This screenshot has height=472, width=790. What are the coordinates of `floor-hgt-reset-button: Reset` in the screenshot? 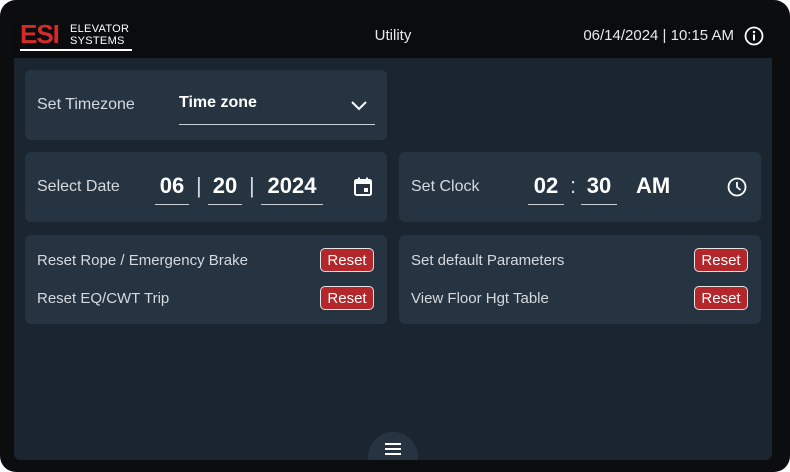 It's located at (721, 298).